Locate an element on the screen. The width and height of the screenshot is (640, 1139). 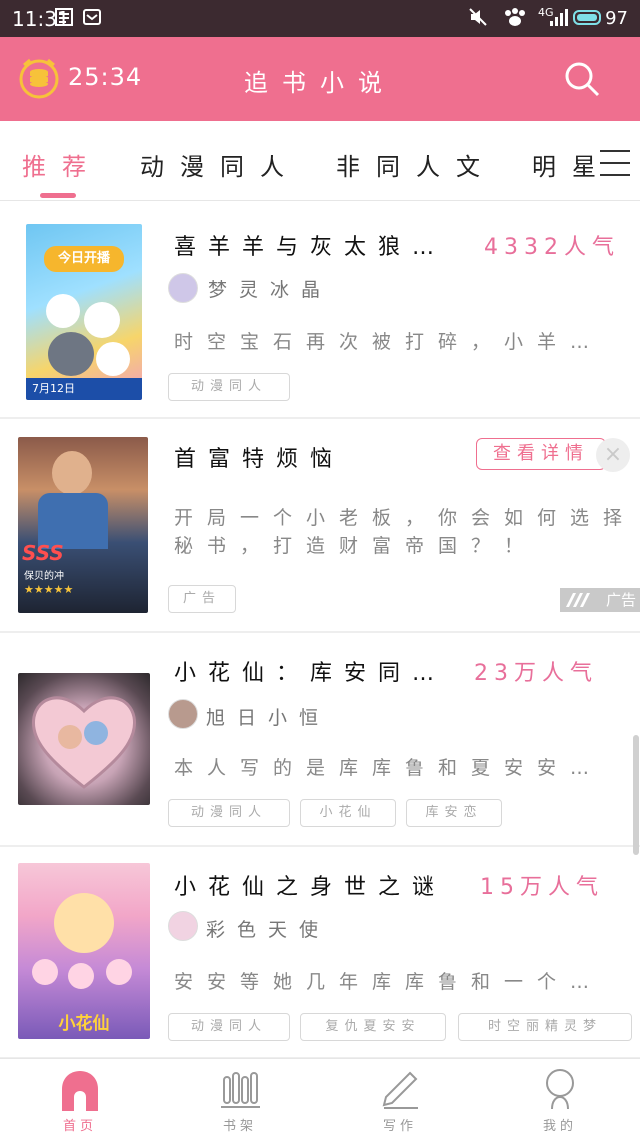
book-cover: 小花仙 is located at coordinates (84, 951).